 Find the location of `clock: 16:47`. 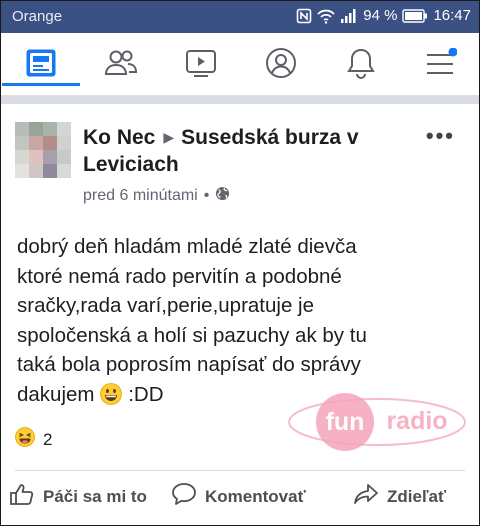

clock: 16:47 is located at coordinates (452, 15).